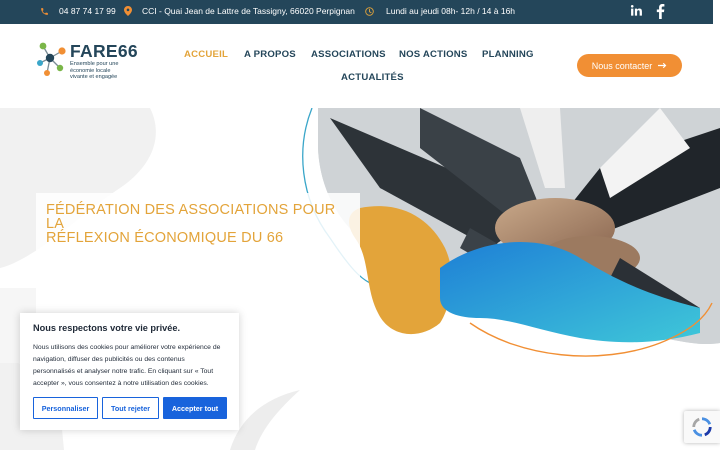  I want to click on cookie-title: Nous respectons votre vie privée., so click(107, 328).